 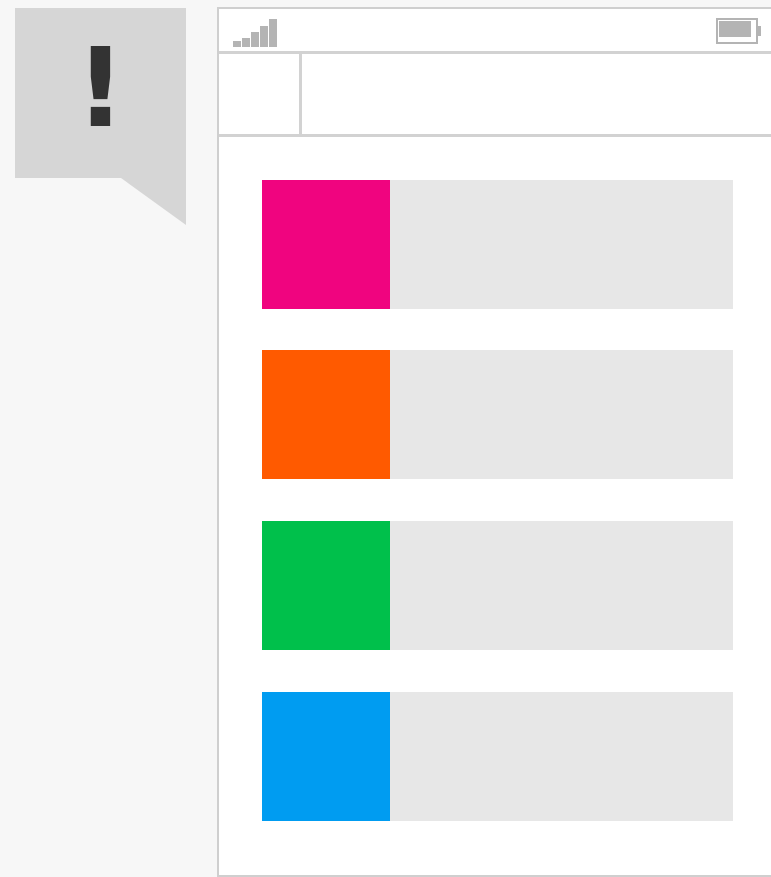 What do you see at coordinates (260, 32) in the screenshot?
I see `signal-strength-icon` at bounding box center [260, 32].